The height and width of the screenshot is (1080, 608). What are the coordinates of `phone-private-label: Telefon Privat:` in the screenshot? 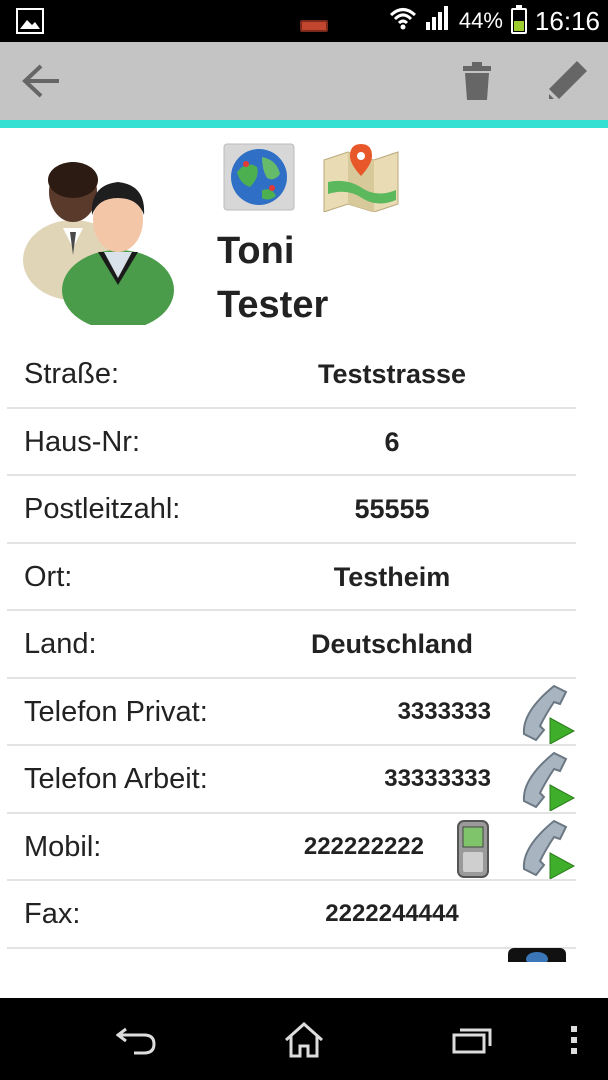 It's located at (116, 711).